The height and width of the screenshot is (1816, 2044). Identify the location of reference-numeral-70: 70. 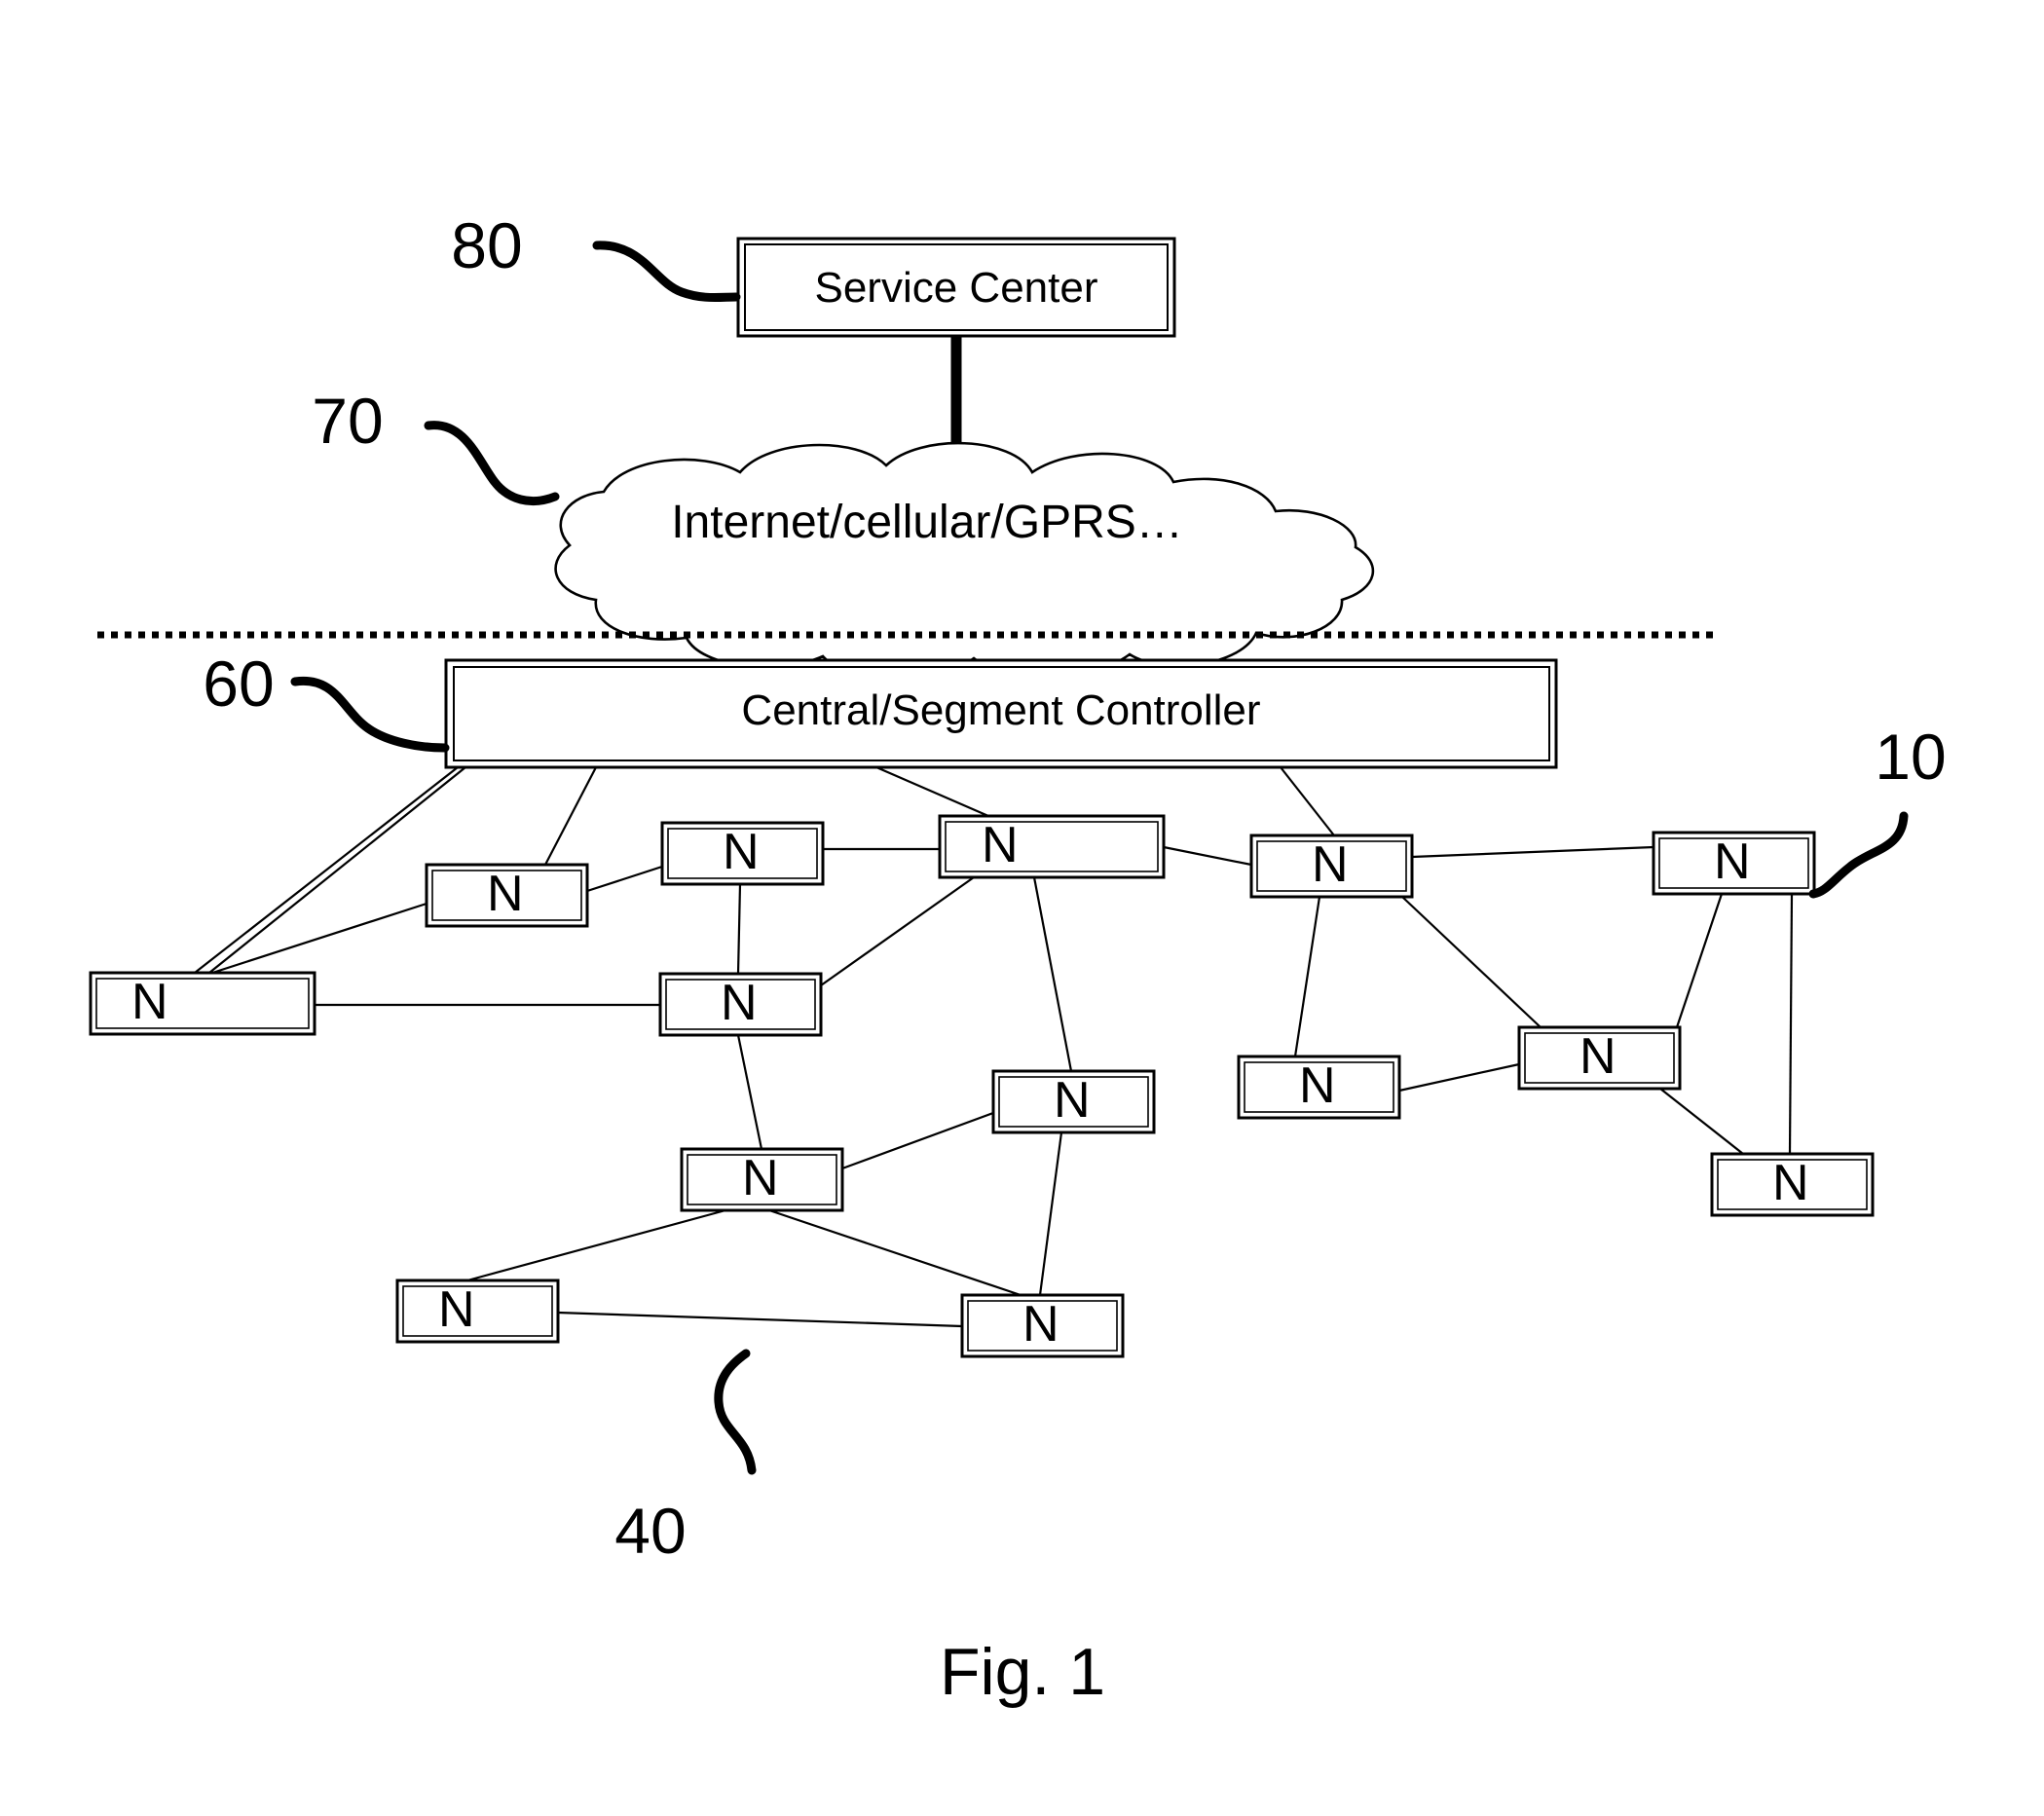
(436, 445).